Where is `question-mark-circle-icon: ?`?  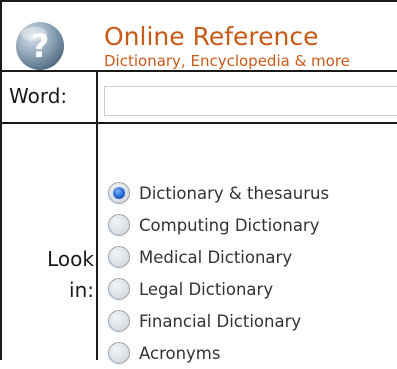
question-mark-circle-icon: ? is located at coordinates (40, 46).